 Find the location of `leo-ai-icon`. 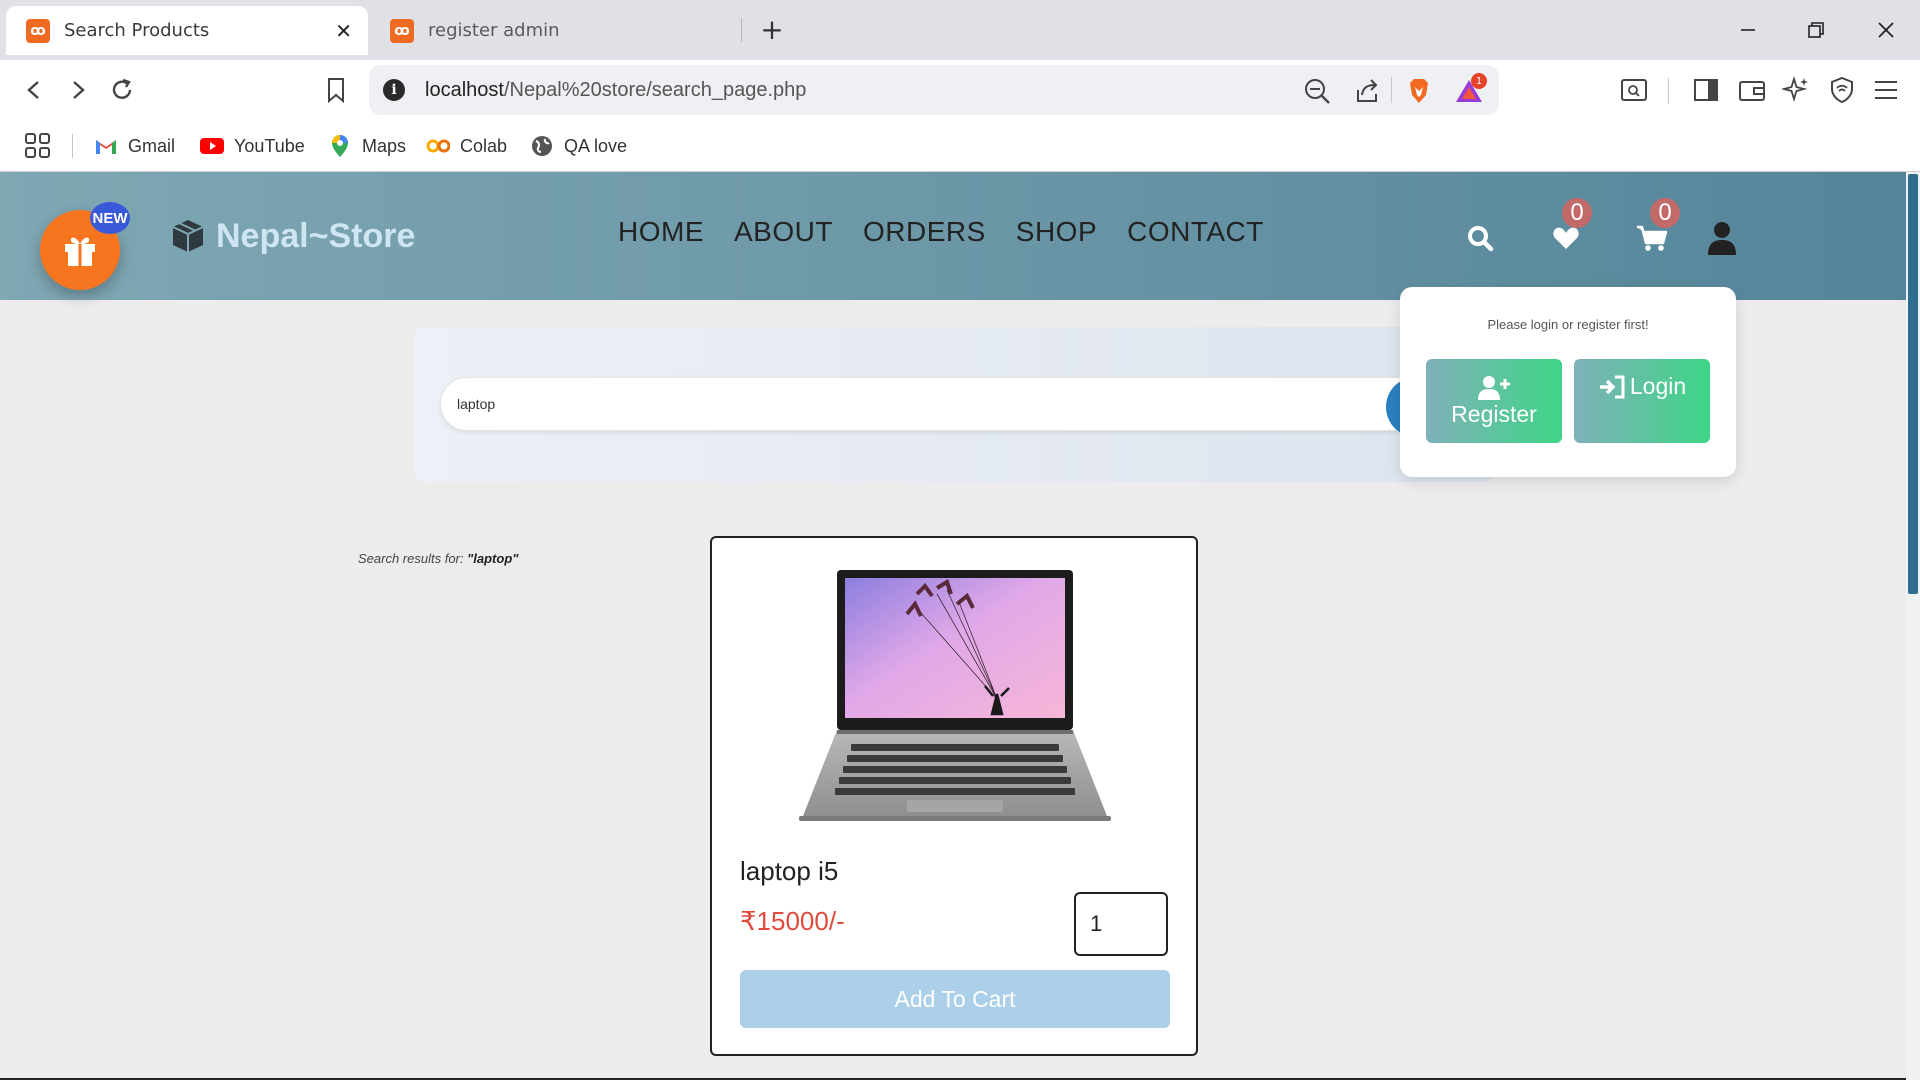

leo-ai-icon is located at coordinates (1796, 90).